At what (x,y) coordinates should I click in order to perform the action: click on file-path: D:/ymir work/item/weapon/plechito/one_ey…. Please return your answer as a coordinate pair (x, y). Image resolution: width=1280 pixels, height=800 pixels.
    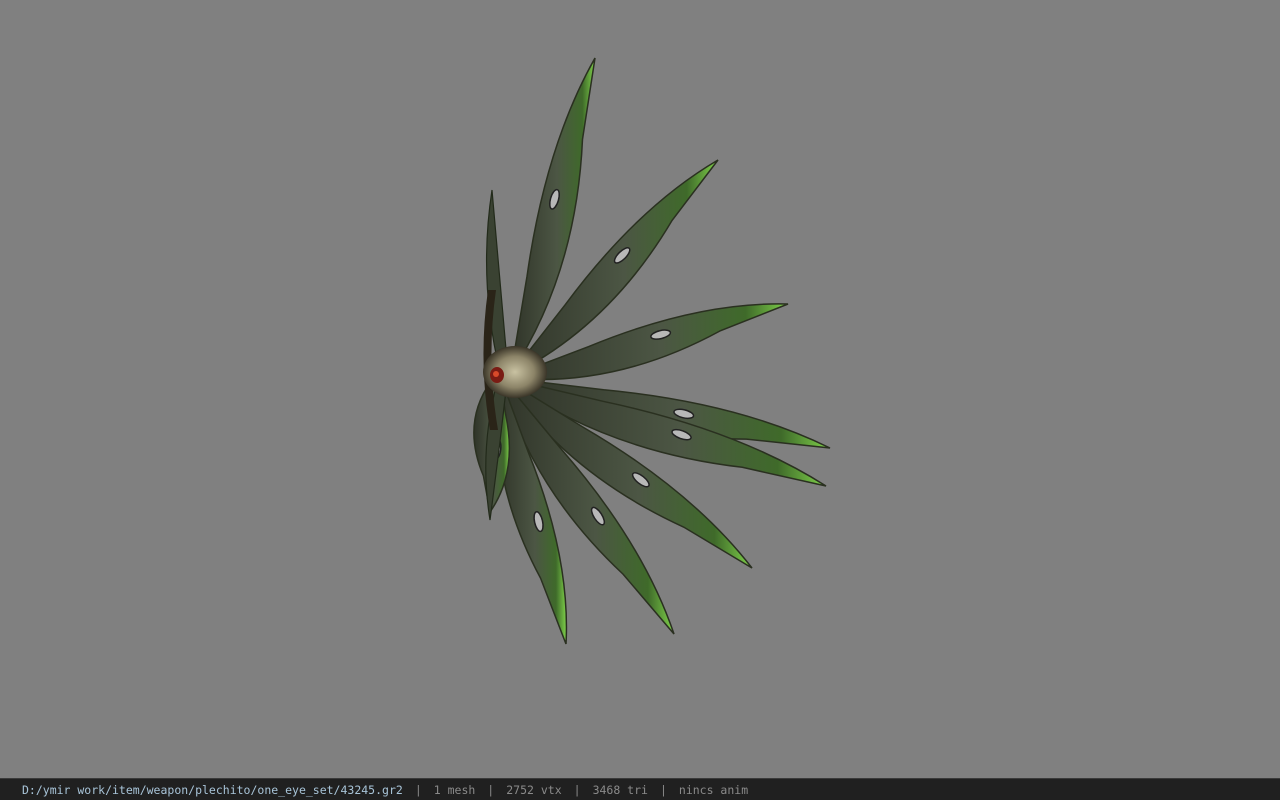
    Looking at the image, I should click on (212, 789).